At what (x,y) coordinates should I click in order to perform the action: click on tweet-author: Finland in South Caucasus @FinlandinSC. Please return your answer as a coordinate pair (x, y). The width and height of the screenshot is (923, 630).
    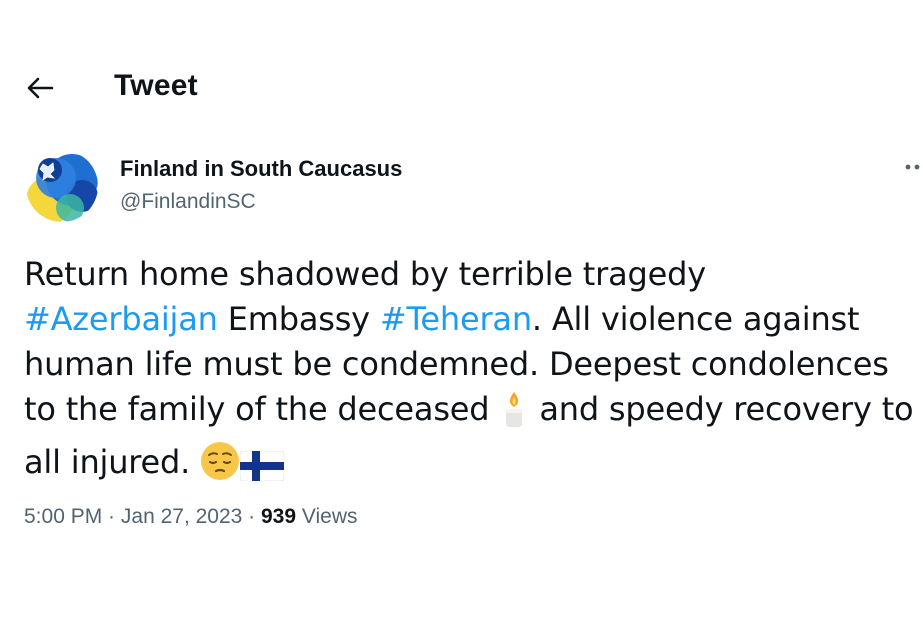
    Looking at the image, I should click on (472, 188).